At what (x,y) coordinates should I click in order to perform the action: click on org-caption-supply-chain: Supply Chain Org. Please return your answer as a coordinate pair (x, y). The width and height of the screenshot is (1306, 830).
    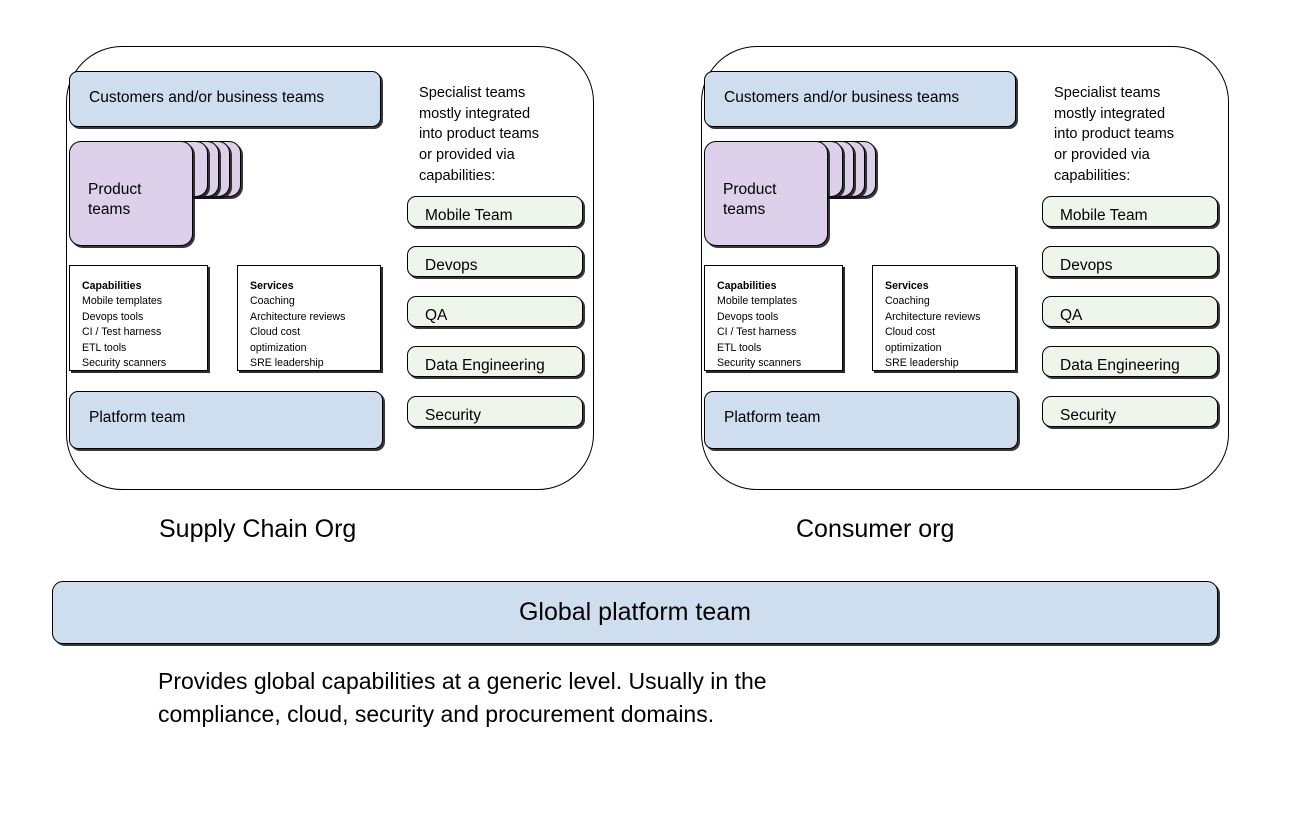
    Looking at the image, I should click on (258, 529).